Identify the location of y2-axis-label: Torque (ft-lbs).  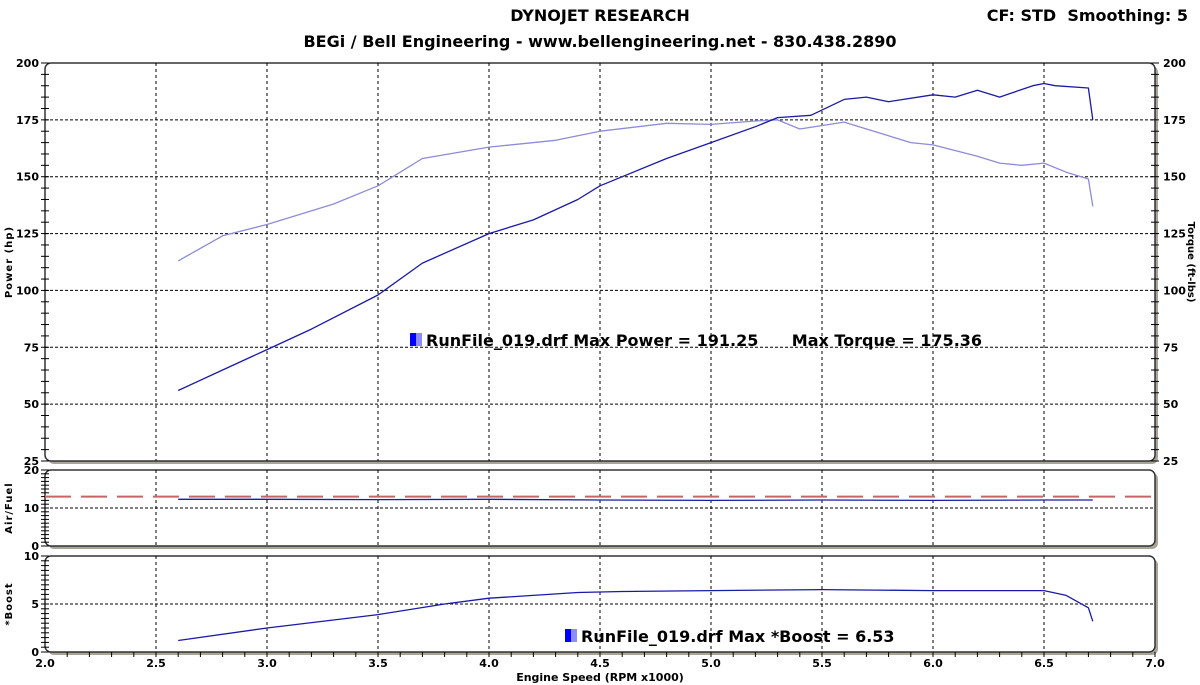
(1190, 262).